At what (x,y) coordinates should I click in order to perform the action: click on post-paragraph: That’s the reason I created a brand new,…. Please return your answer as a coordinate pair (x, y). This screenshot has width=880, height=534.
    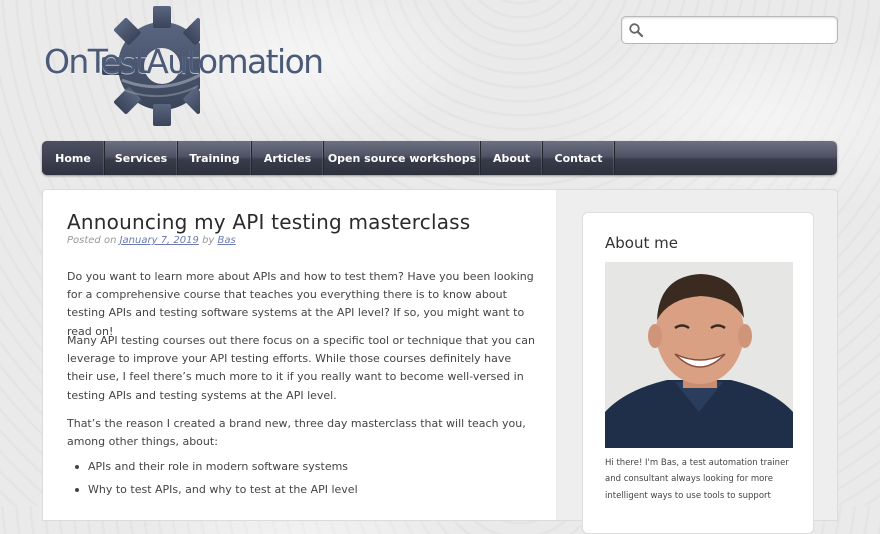
    Looking at the image, I should click on (296, 433).